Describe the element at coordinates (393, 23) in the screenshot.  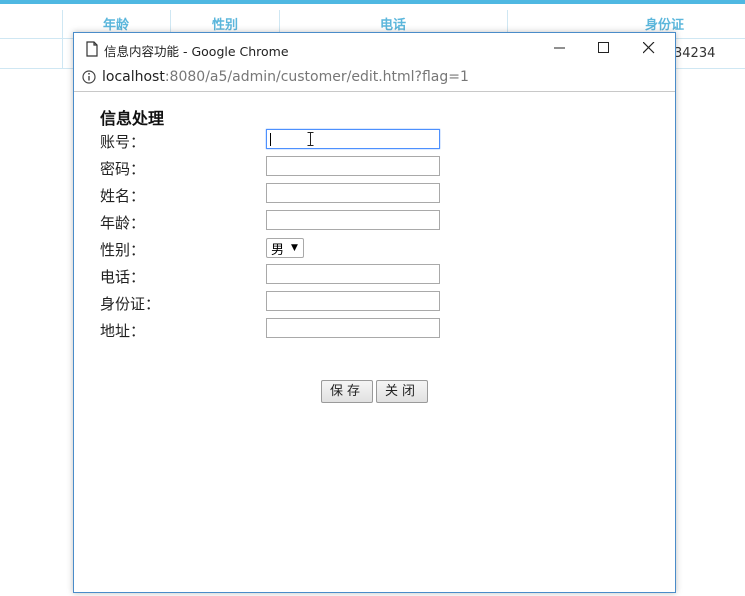
I see `column-header-phone: 电话` at that location.